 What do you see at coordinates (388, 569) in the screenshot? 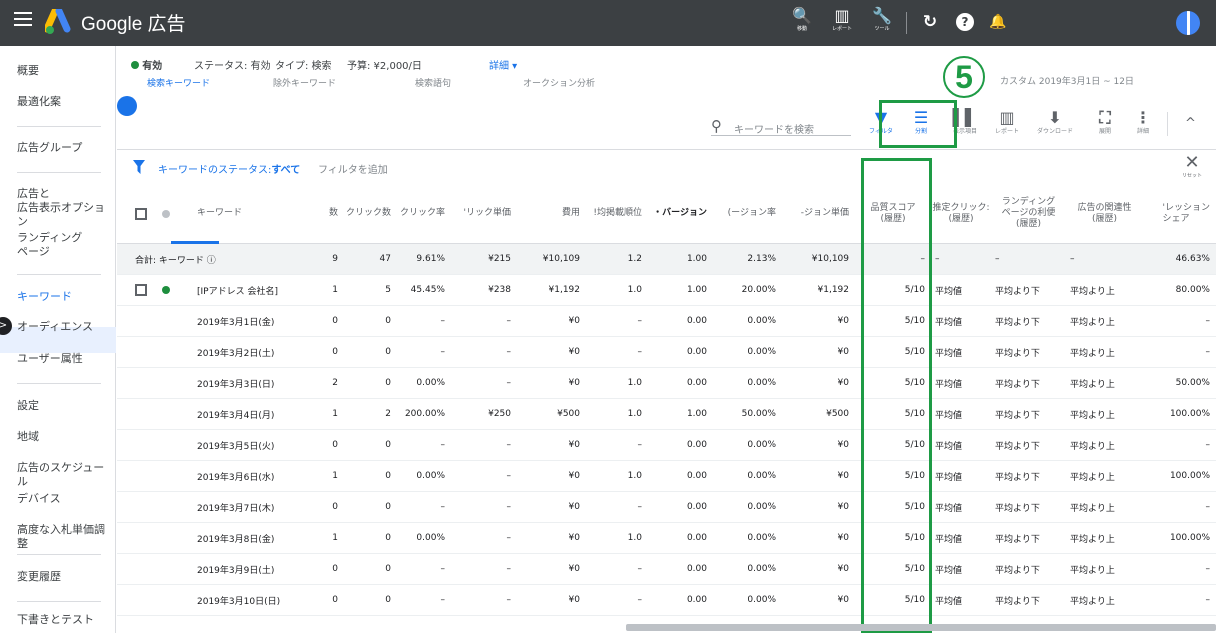
I see `cell-clicks: 0` at bounding box center [388, 569].